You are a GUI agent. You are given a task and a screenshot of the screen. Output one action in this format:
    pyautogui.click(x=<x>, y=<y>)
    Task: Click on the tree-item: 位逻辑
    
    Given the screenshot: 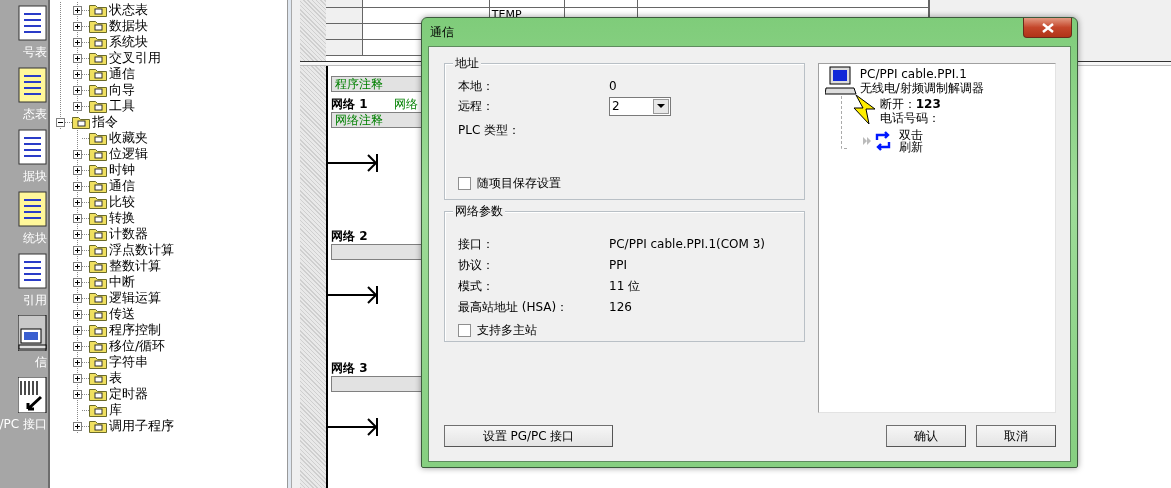 What is the action you would take?
    pyautogui.click(x=128, y=154)
    